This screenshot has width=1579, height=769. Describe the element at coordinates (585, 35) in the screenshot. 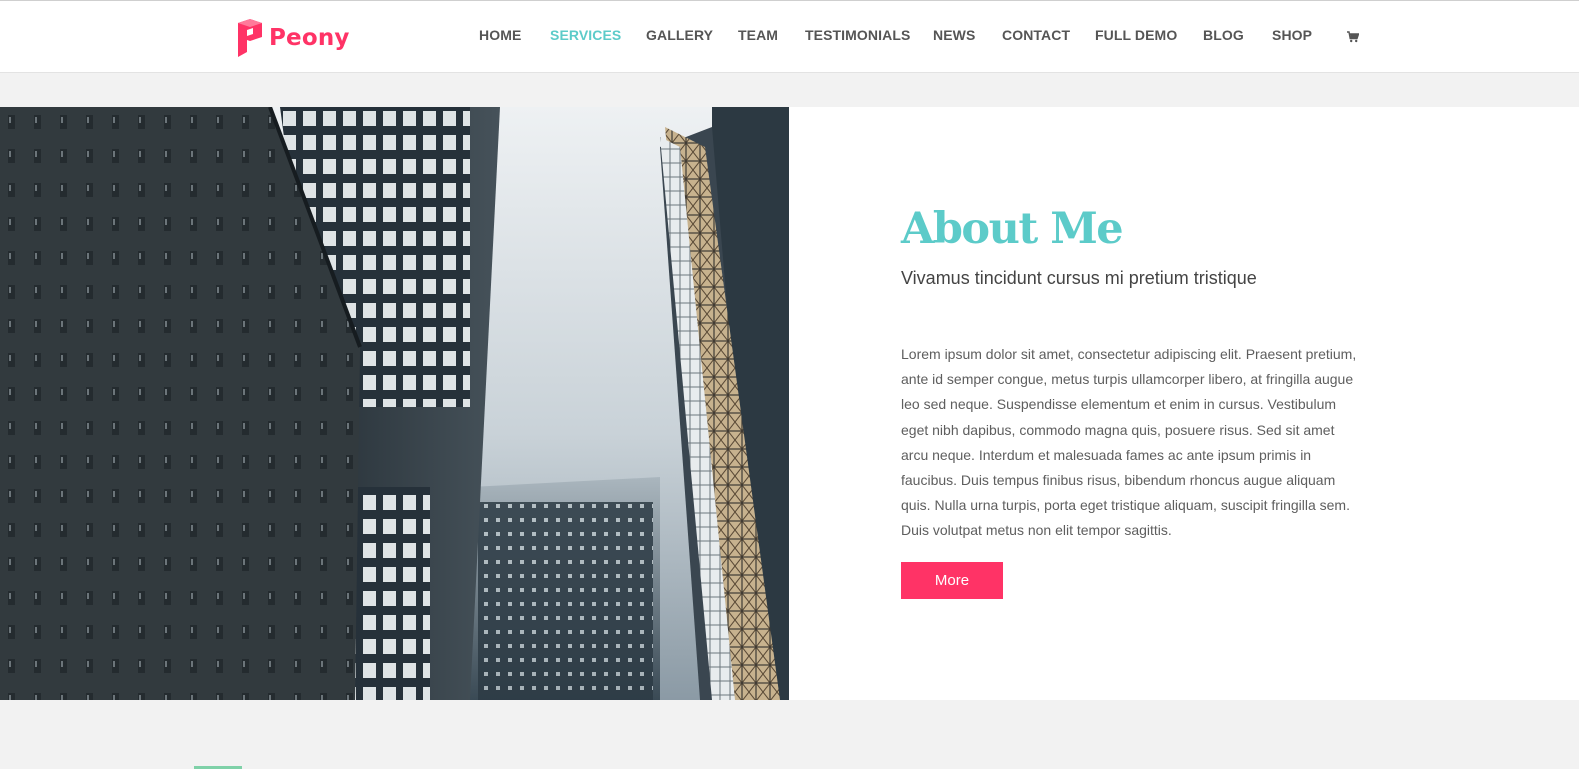

I see `nav-item-services: SERVICES` at that location.